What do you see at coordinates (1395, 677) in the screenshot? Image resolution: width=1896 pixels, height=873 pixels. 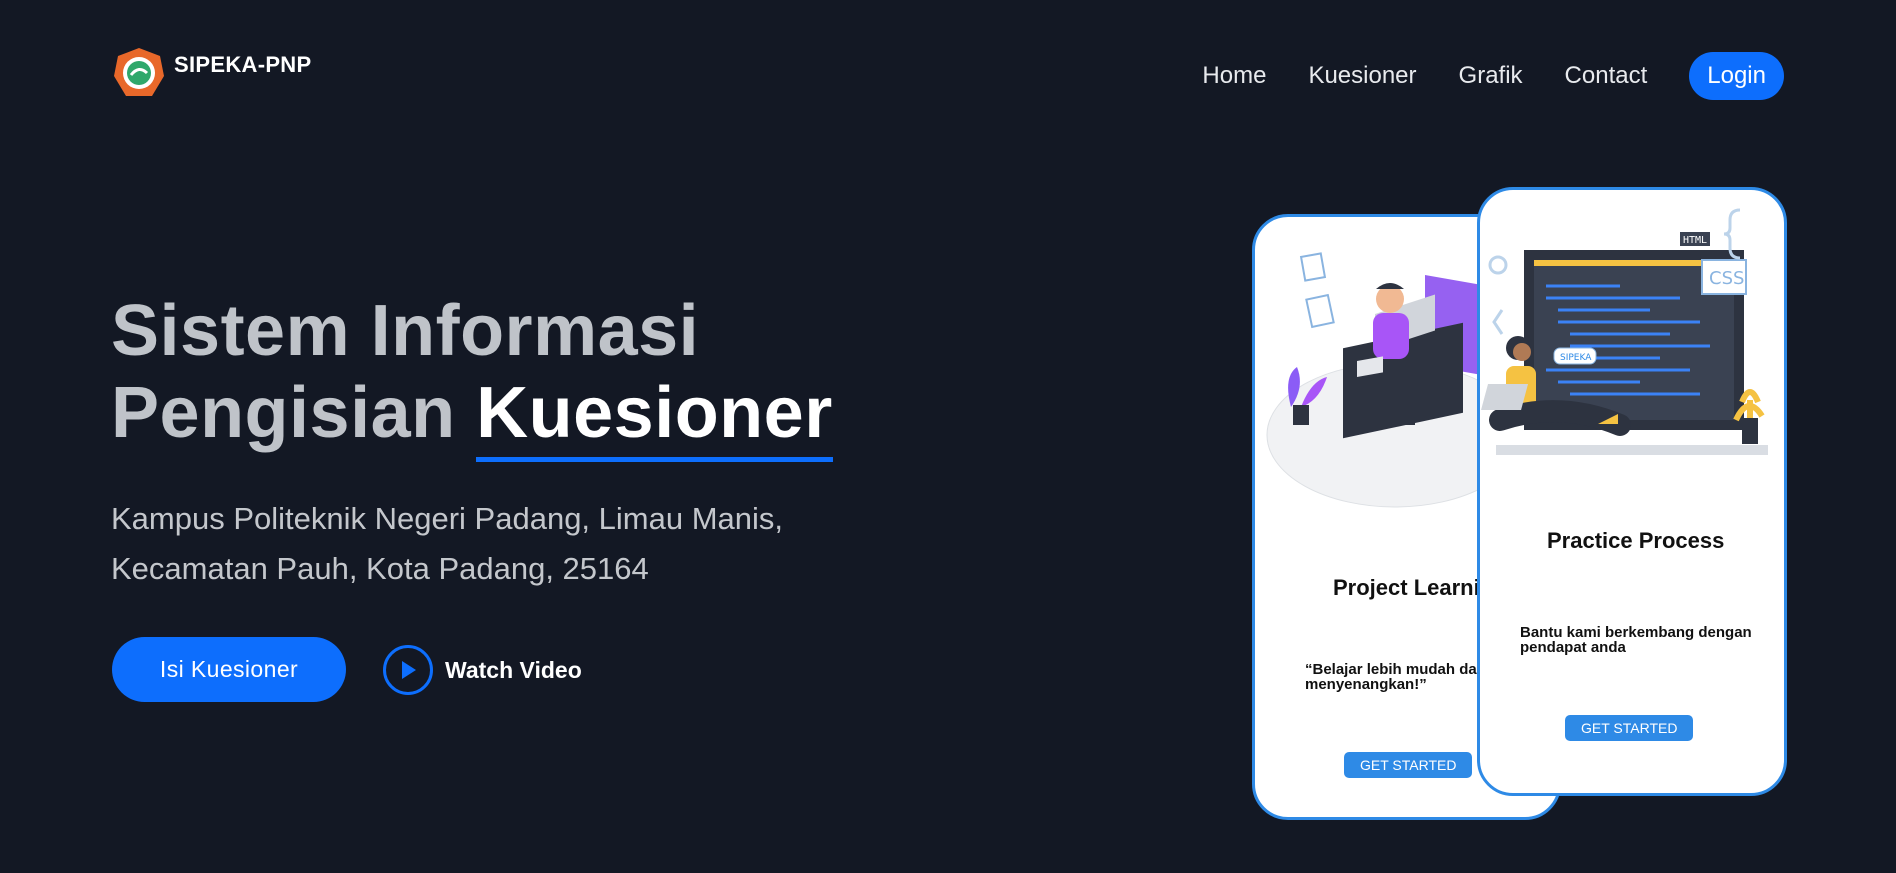 I see `phone1-quote: “Belajar lebih mudah dan menyenangkan!”` at bounding box center [1395, 677].